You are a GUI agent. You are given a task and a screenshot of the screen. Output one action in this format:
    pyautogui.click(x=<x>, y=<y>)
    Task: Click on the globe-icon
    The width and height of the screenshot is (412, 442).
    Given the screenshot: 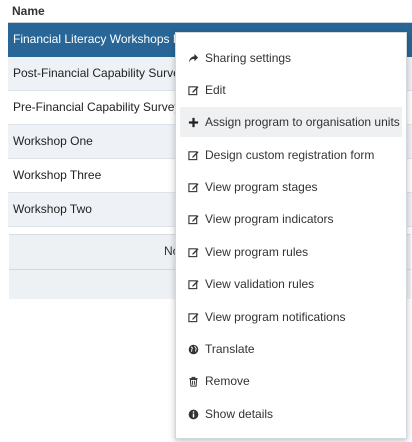 What is the action you would take?
    pyautogui.click(x=193, y=349)
    